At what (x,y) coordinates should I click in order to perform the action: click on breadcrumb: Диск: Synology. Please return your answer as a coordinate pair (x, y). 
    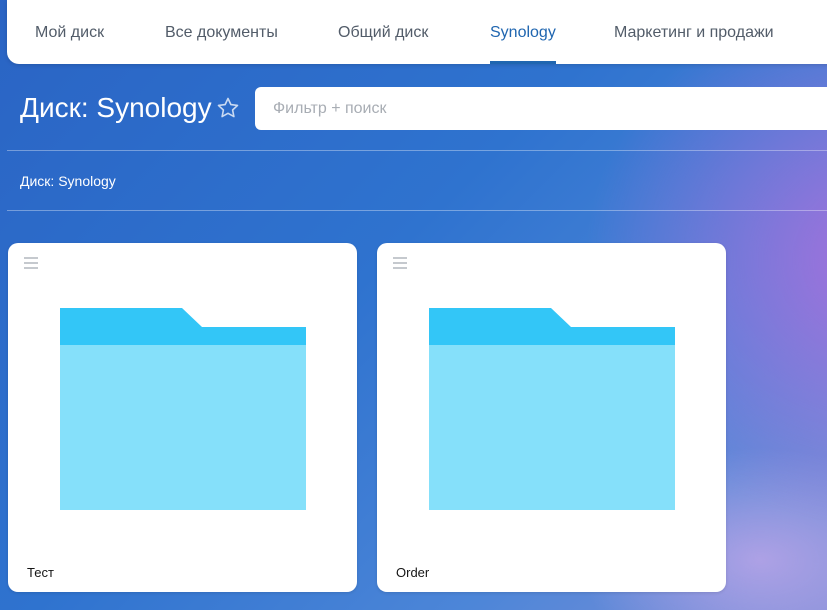
    Looking at the image, I should click on (68, 181).